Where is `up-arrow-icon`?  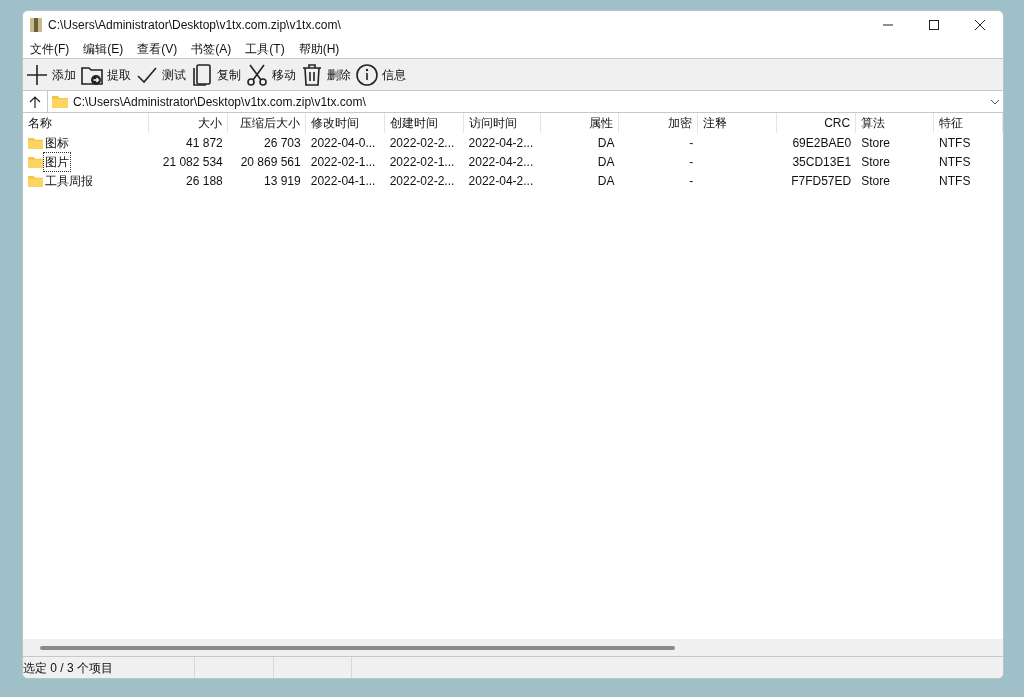 up-arrow-icon is located at coordinates (35, 101).